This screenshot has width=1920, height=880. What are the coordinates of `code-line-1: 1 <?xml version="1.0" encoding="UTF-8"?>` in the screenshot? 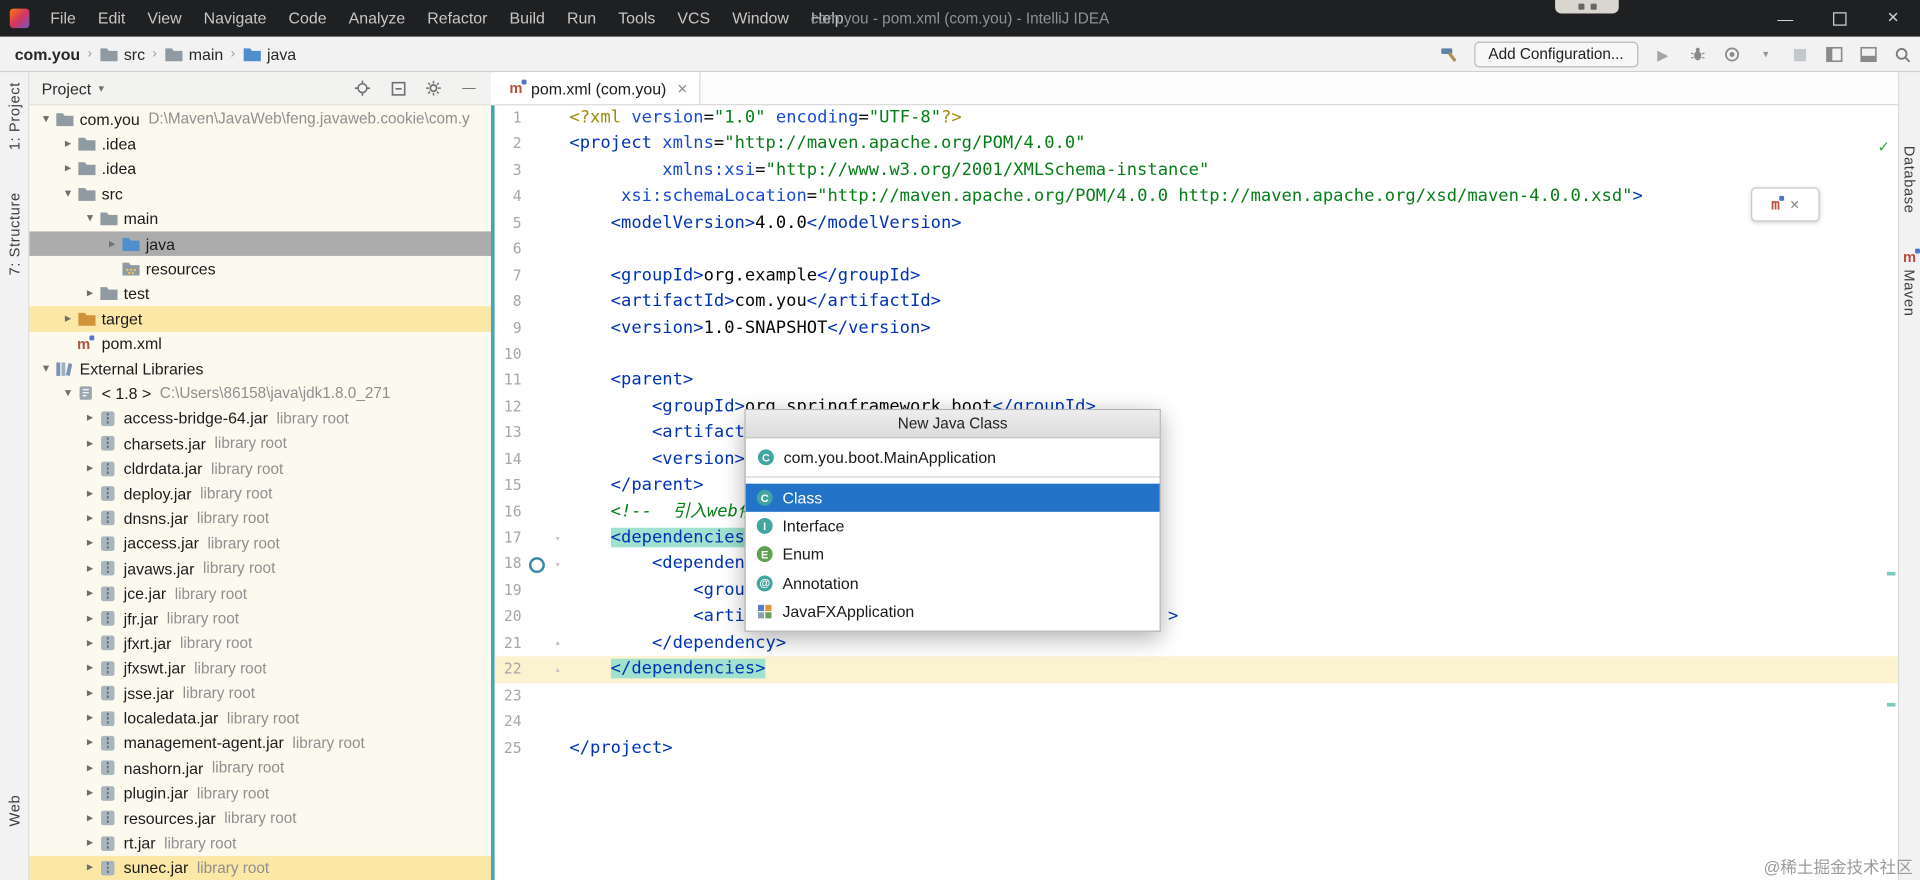 It's located at (1196, 118).